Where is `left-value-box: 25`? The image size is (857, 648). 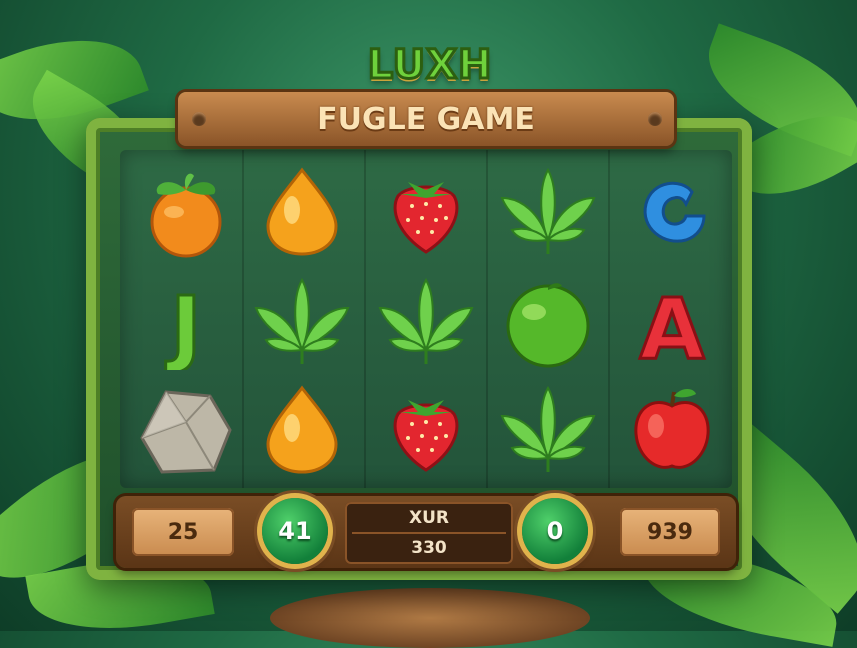
left-value-box: 25 is located at coordinates (183, 532).